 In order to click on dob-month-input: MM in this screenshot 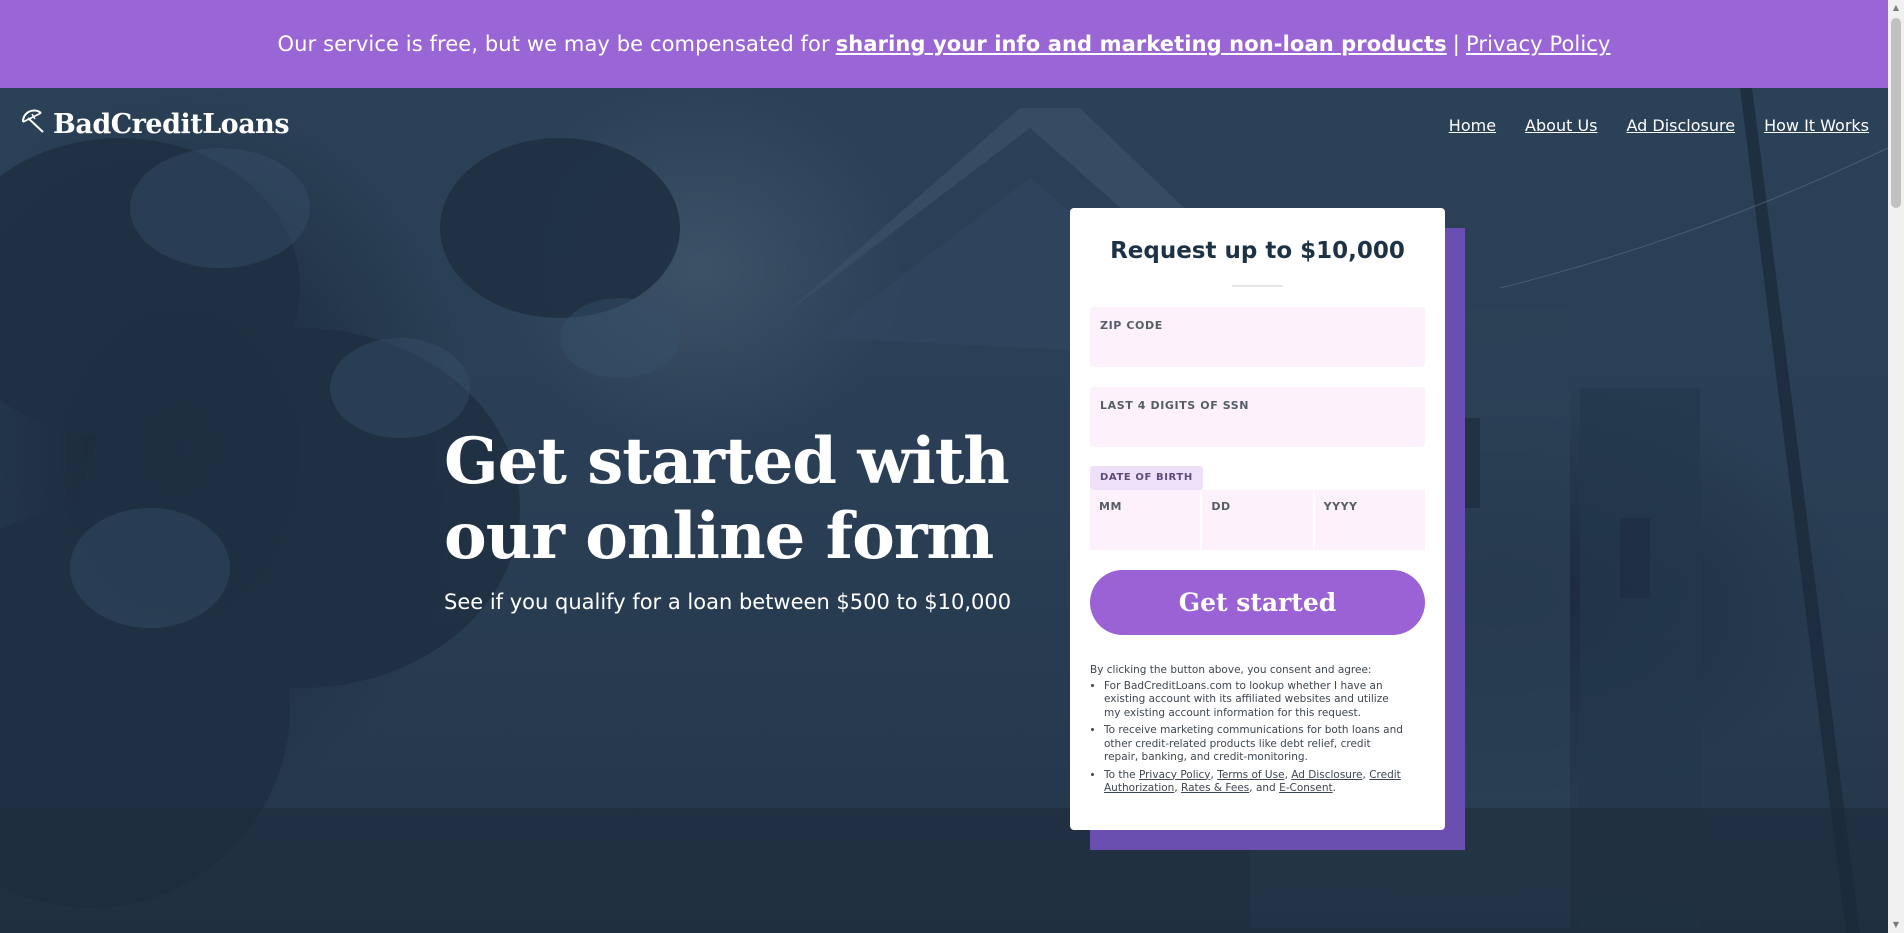, I will do `click(1145, 520)`.